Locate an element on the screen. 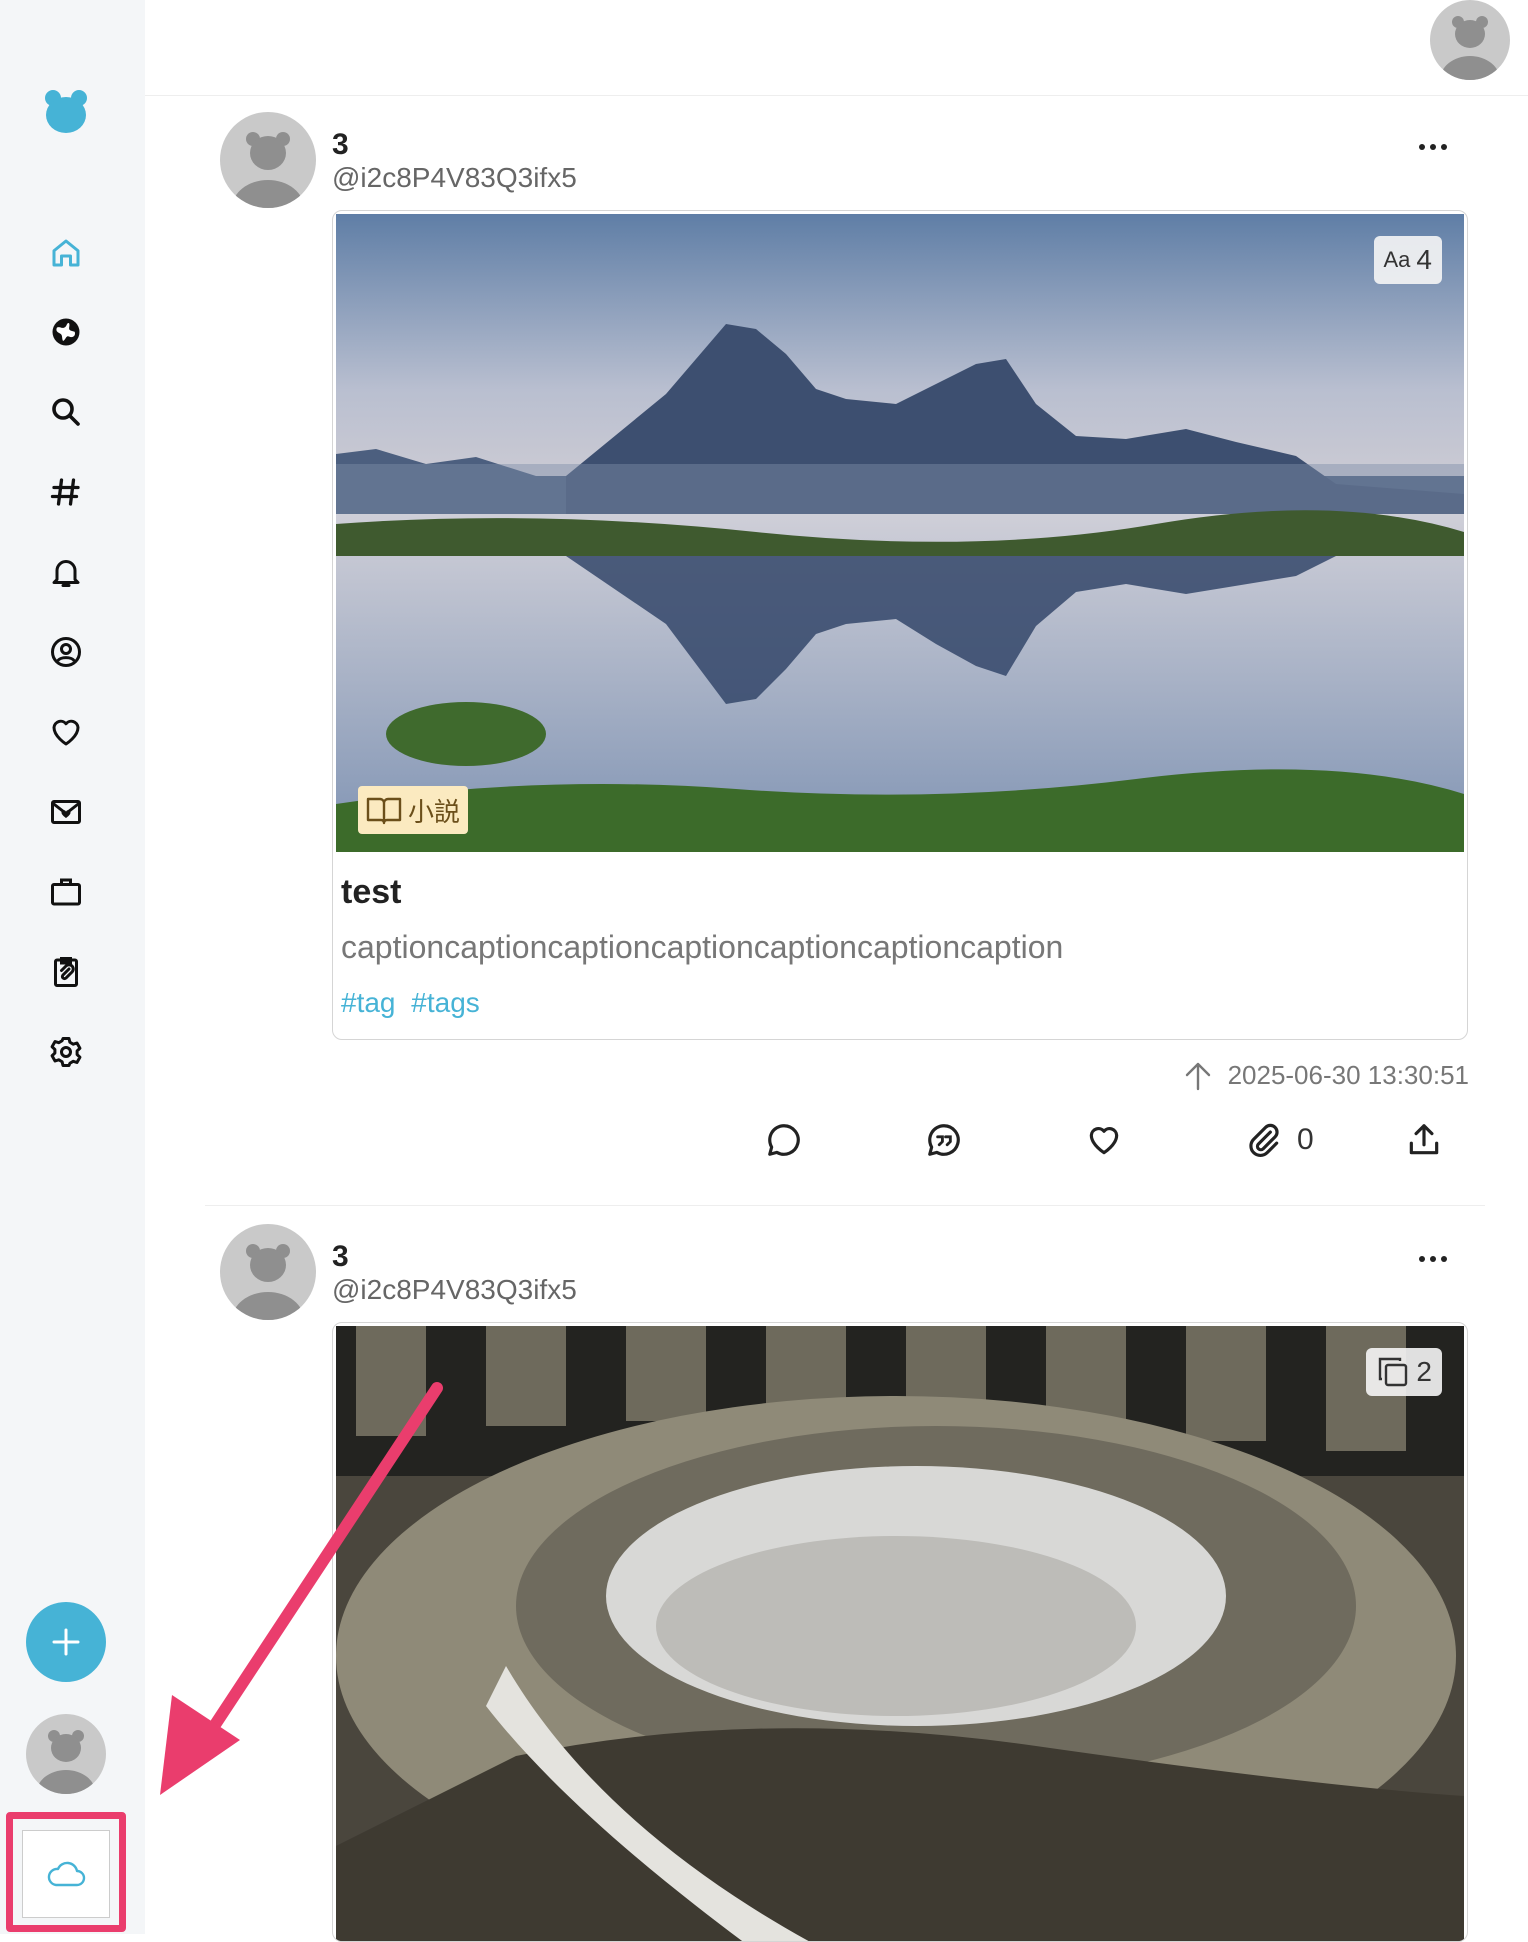  sidebar is located at coordinates (72, 967).